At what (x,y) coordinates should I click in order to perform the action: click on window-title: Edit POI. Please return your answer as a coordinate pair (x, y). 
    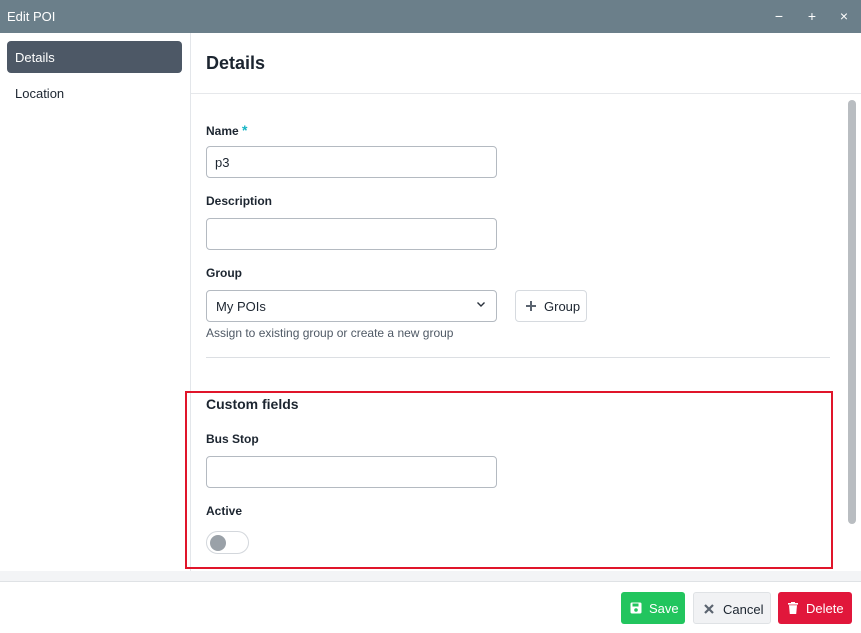
    Looking at the image, I should click on (31, 16).